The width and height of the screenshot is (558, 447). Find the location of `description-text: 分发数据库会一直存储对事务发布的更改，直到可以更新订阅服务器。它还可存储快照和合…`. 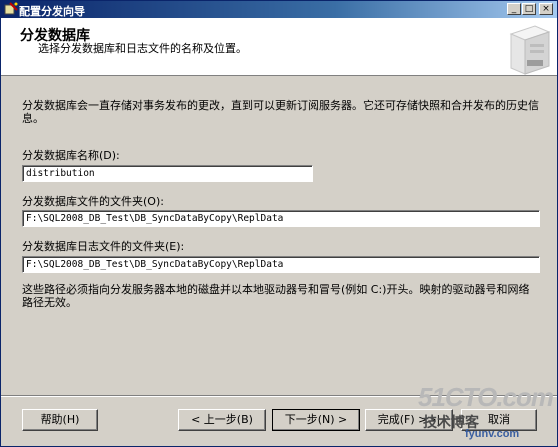

description-text: 分发数据库会一直存储对事务发布的更改，直到可以更新订阅服务器。它还可存储快照和合… is located at coordinates (280, 112).